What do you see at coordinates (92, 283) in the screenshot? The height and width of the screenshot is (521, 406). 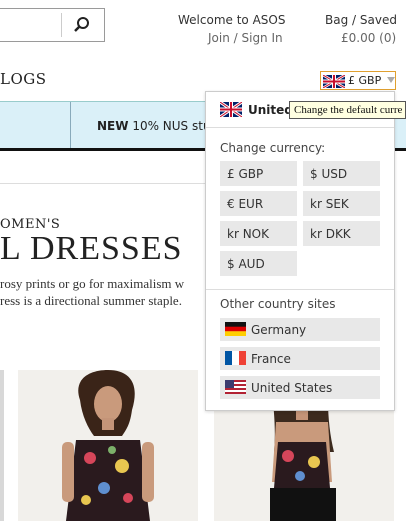 I see `page-description-line-1: rosy prints or go for maximalism w` at bounding box center [92, 283].